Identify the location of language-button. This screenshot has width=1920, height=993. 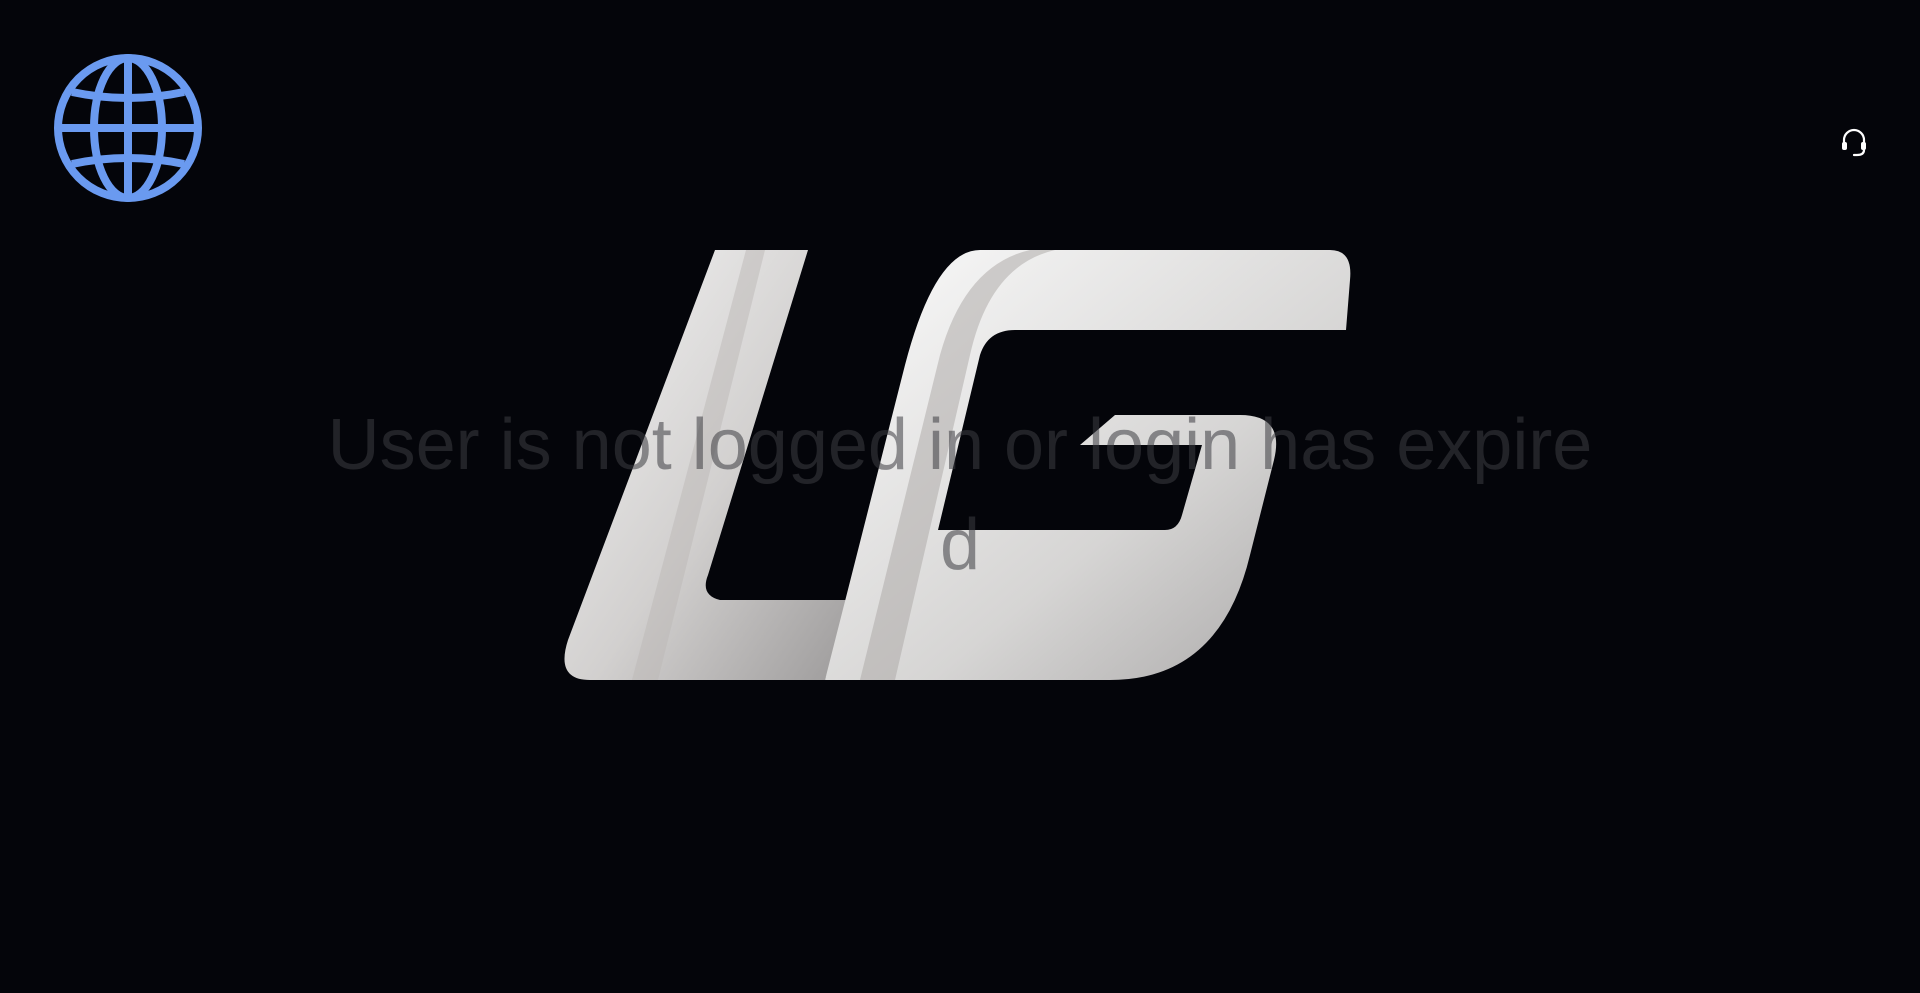
(128, 128).